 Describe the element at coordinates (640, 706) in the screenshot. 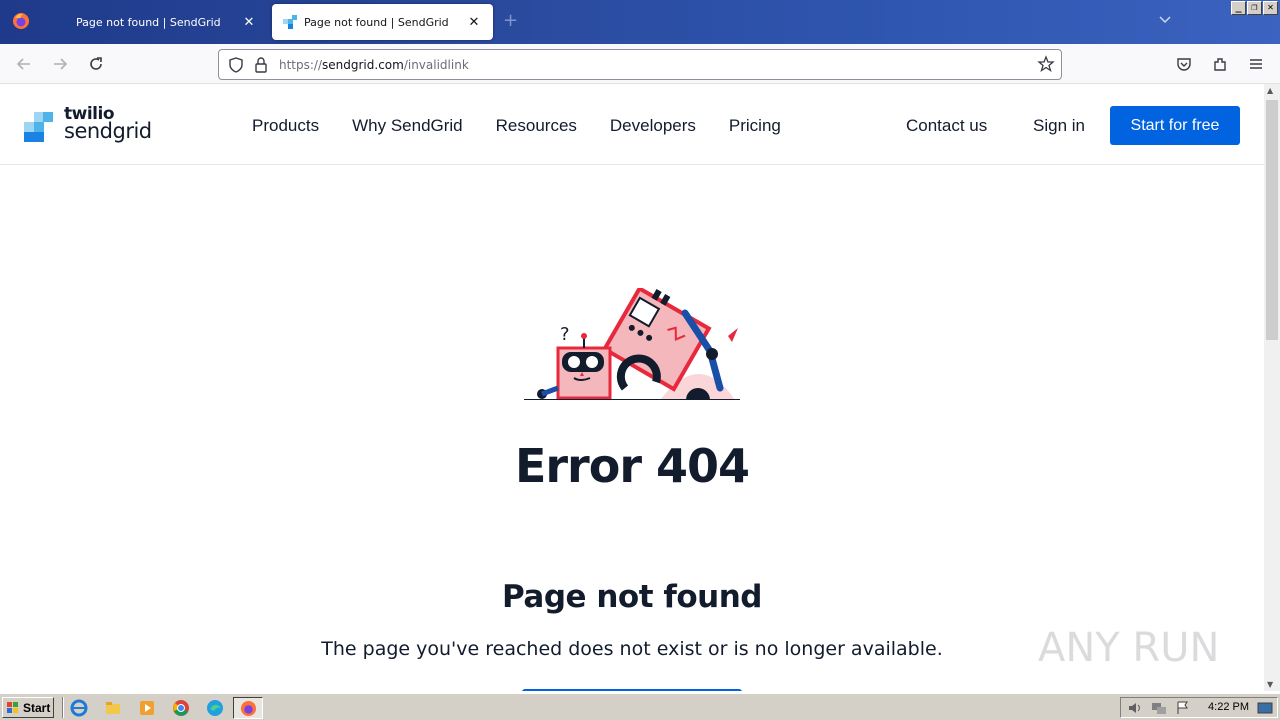

I see `windows-taskbar: Start 4:22 PM` at that location.